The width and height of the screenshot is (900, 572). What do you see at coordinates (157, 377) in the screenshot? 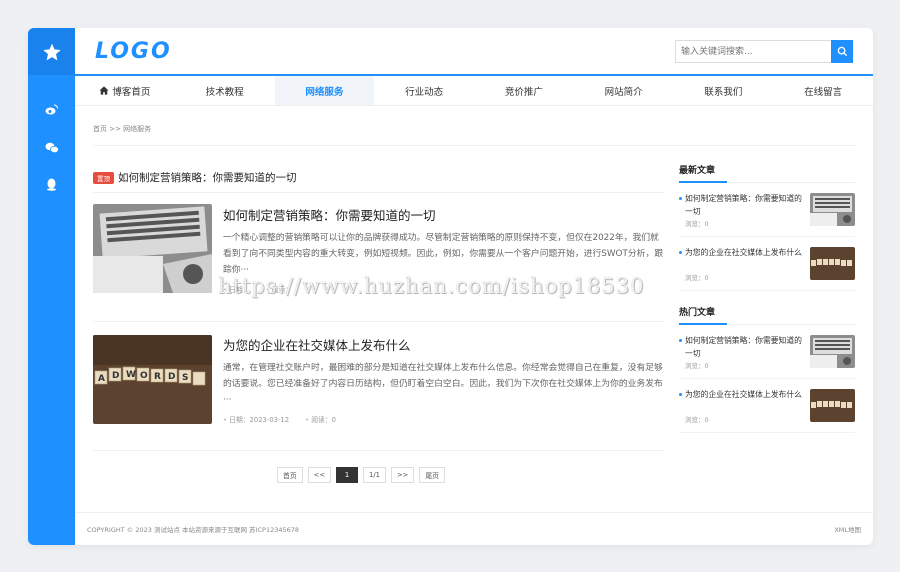
I see `svg-text: R` at bounding box center [157, 377].